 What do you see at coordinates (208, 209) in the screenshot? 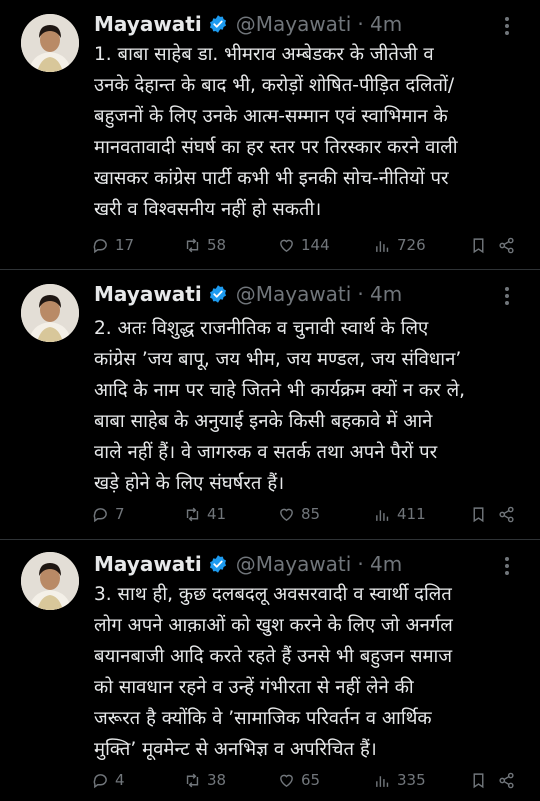
I see `text-line: खरी व विश्वसनीय नहीं हो सकती।` at bounding box center [208, 209].